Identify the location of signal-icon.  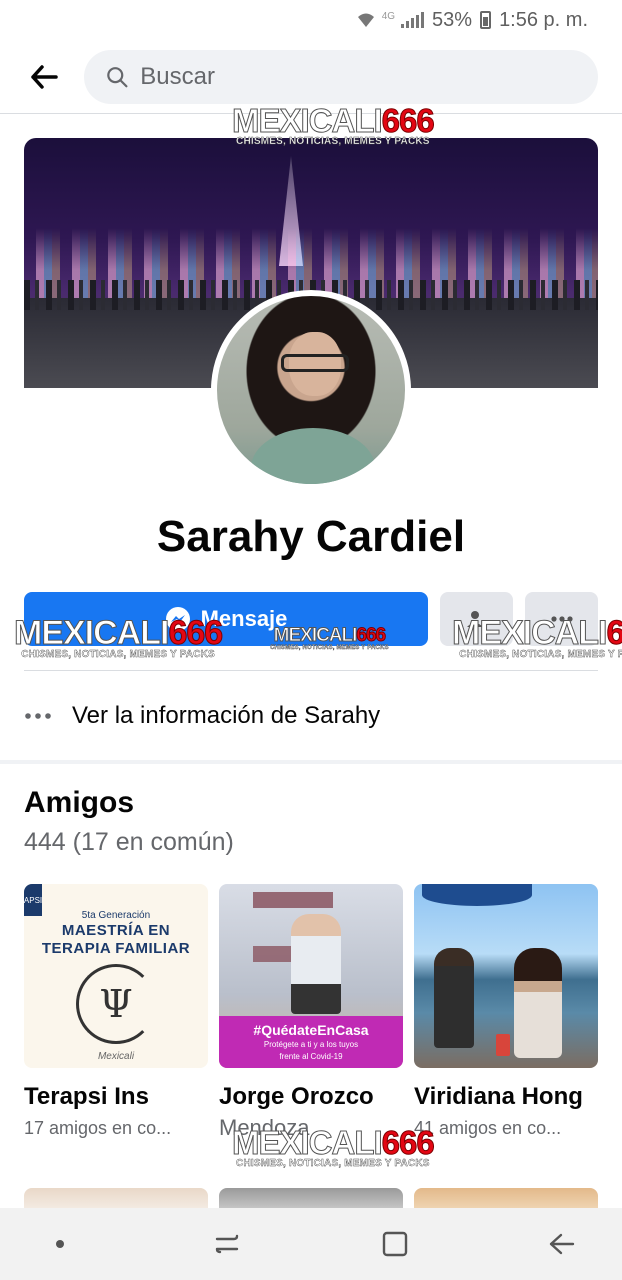
(413, 20).